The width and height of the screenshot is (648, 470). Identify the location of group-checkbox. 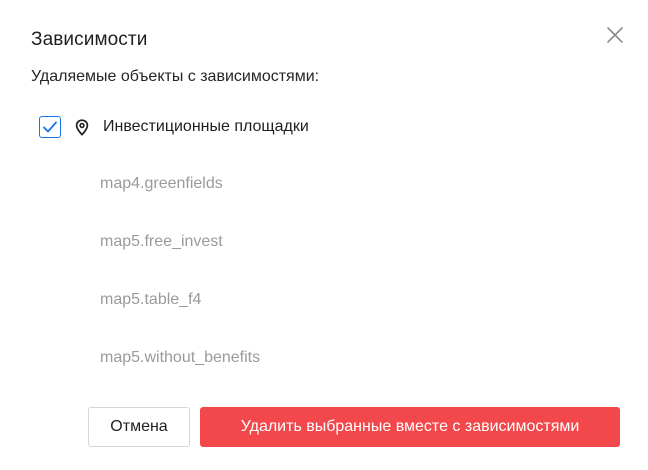
(50, 127).